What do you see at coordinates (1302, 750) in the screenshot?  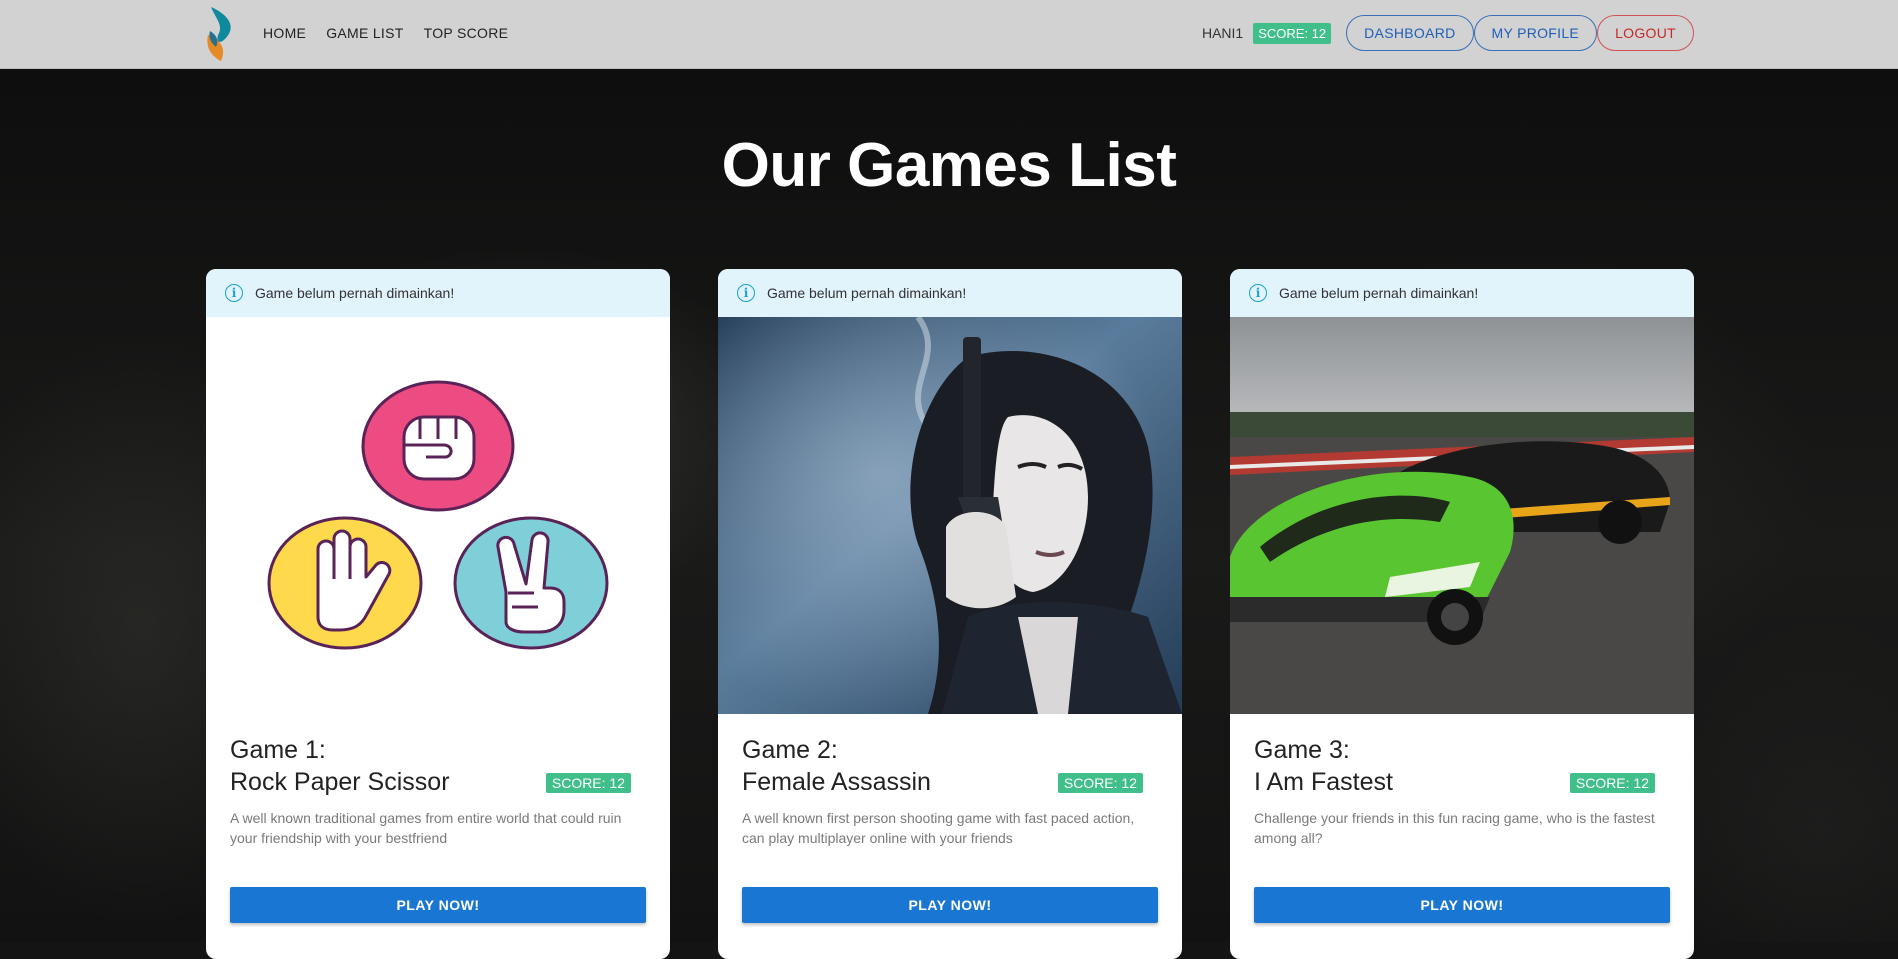 I see `game-number: Game 3:` at bounding box center [1302, 750].